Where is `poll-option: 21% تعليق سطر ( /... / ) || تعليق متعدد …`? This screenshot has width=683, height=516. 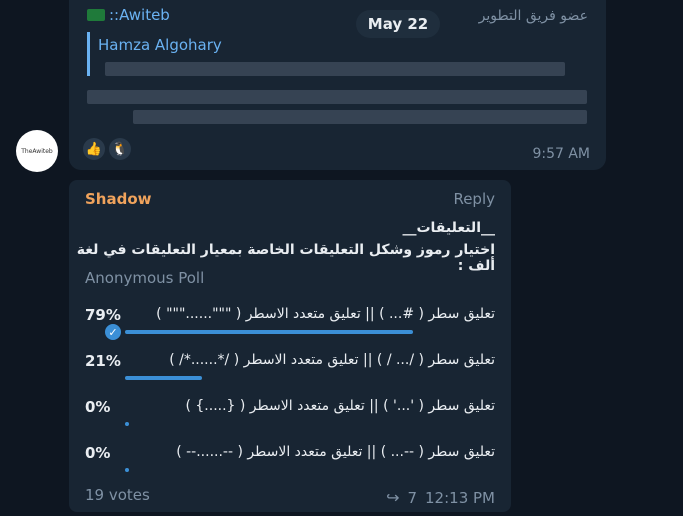
poll-option: 21% تعليق سطر ( /... / ) || تعليق متعدد … is located at coordinates (290, 372).